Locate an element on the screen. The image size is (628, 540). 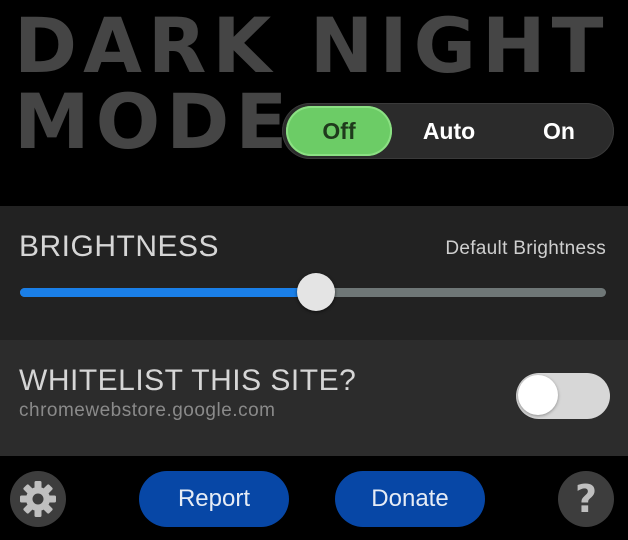
help-button: ? is located at coordinates (586, 499).